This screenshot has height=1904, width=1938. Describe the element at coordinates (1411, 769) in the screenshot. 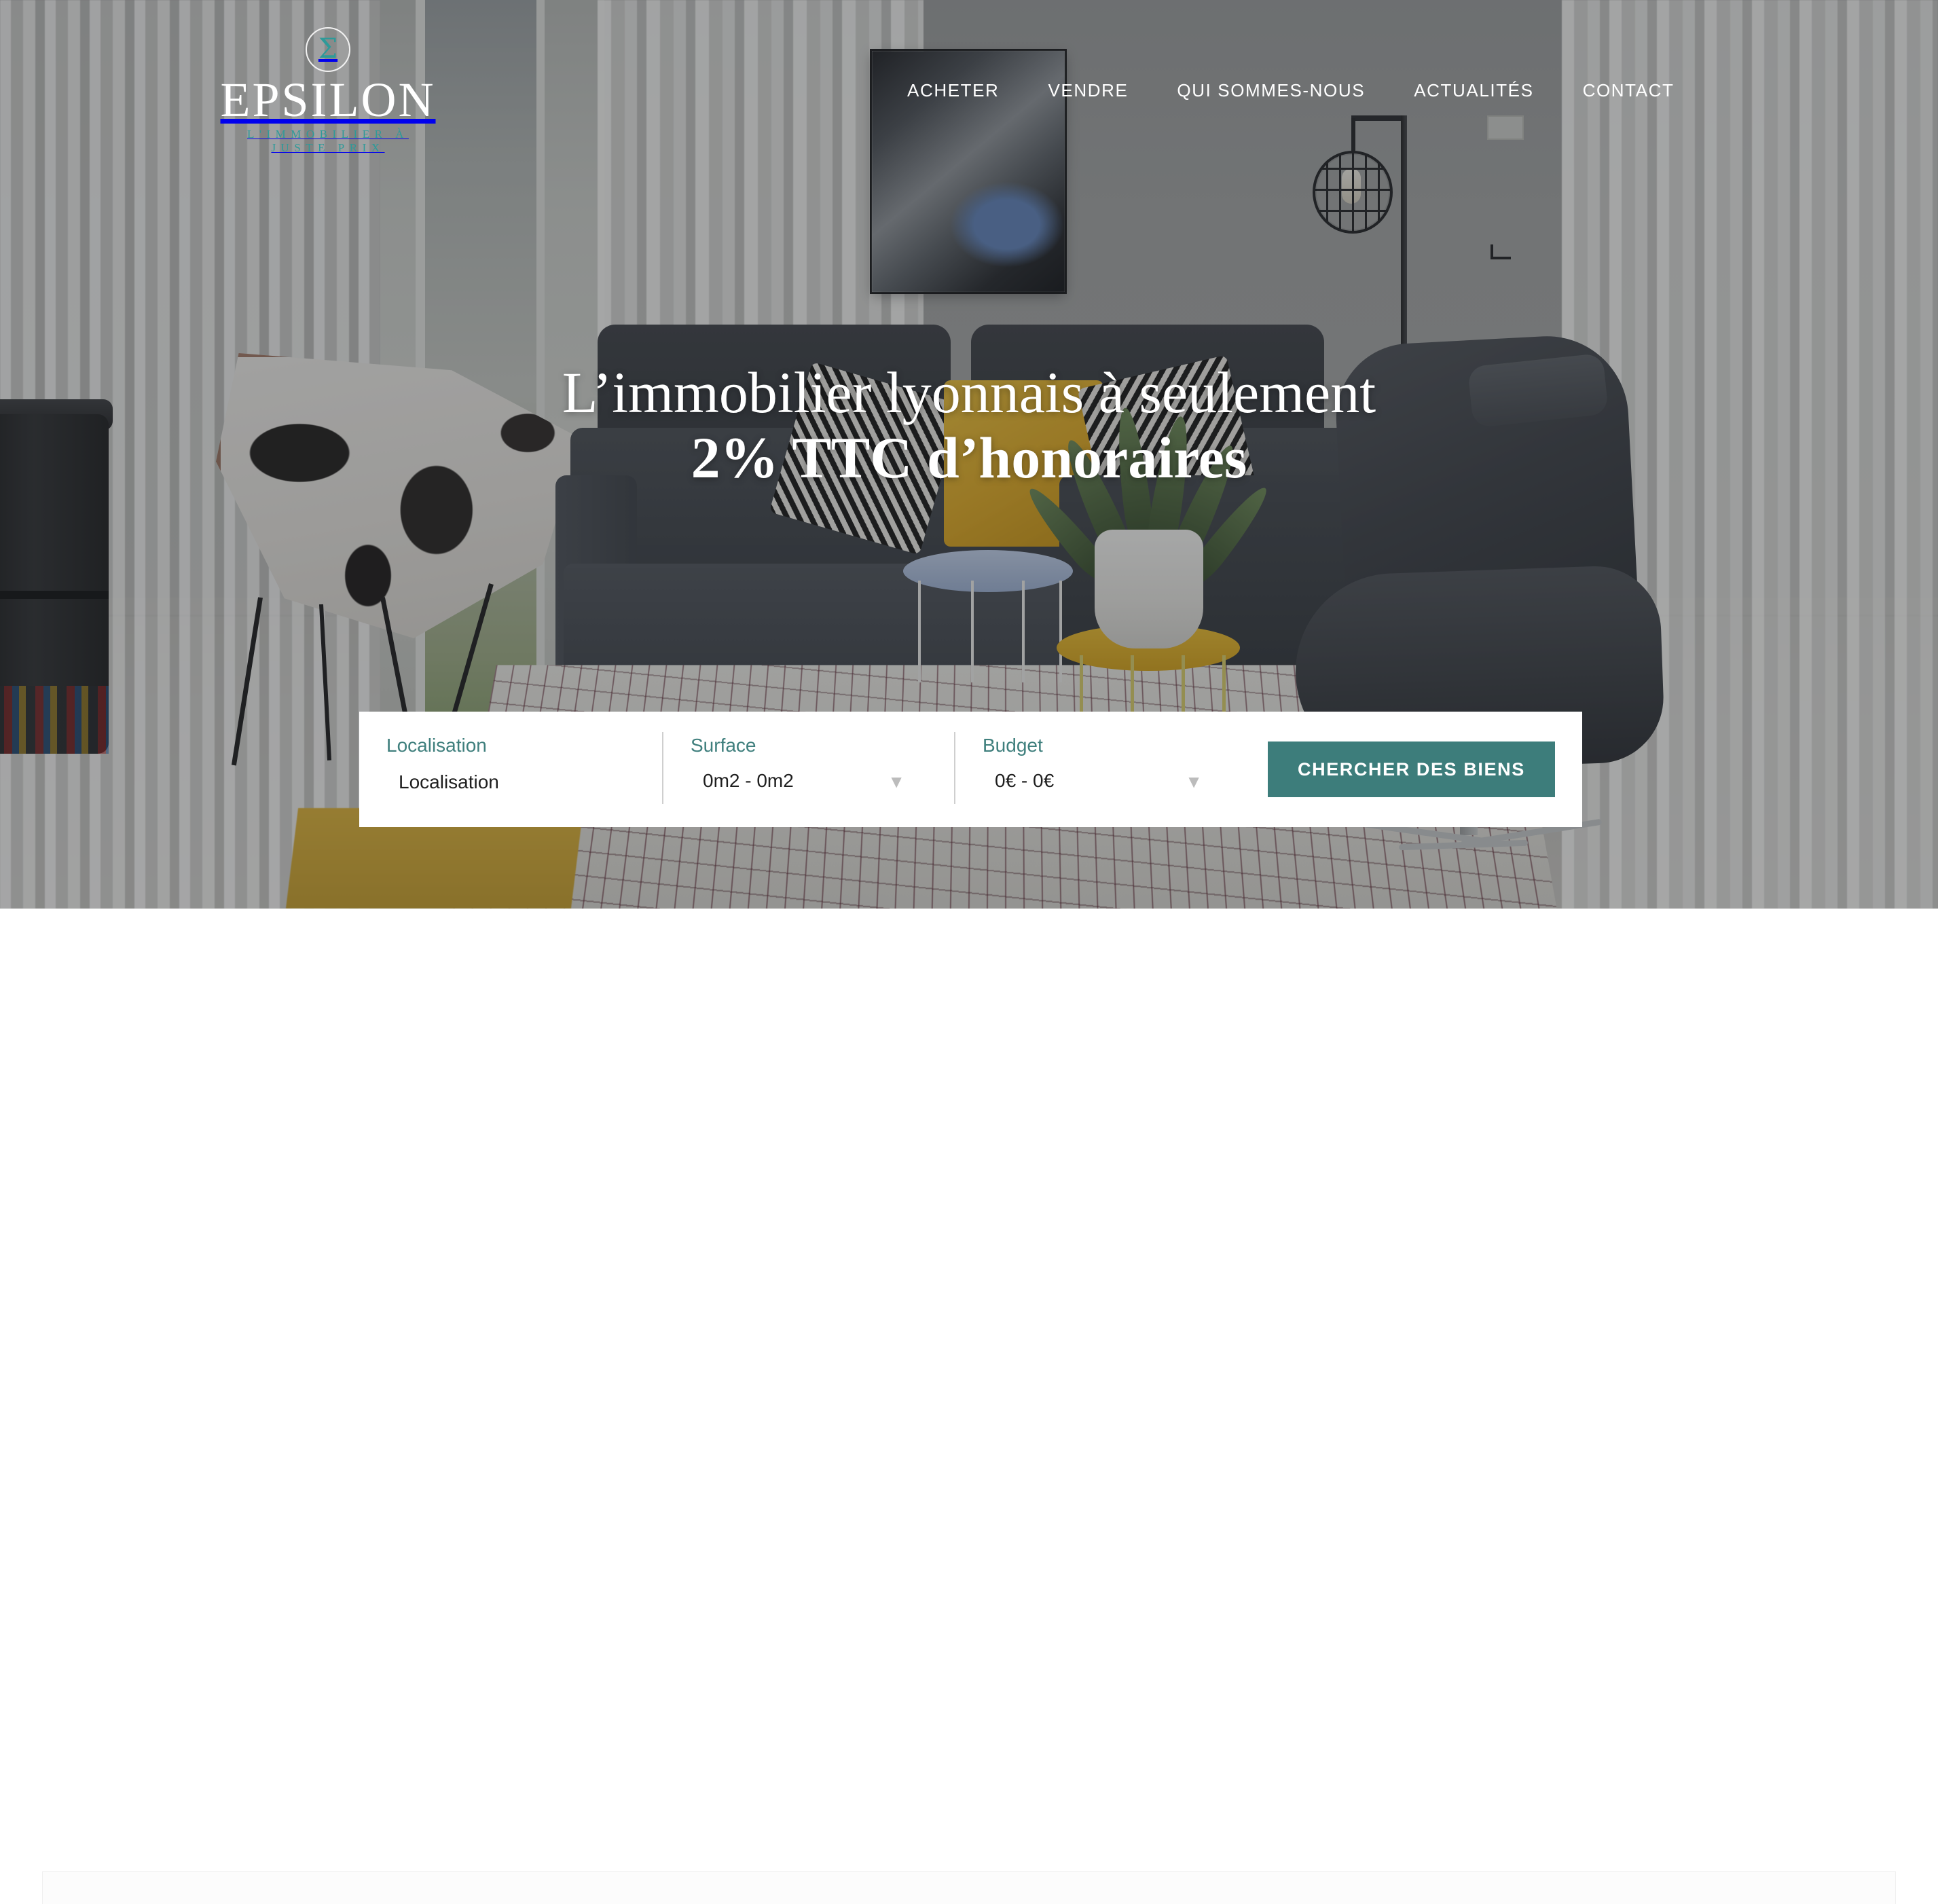

I see `search-properties-button: CHERCHER DES BIENS` at that location.